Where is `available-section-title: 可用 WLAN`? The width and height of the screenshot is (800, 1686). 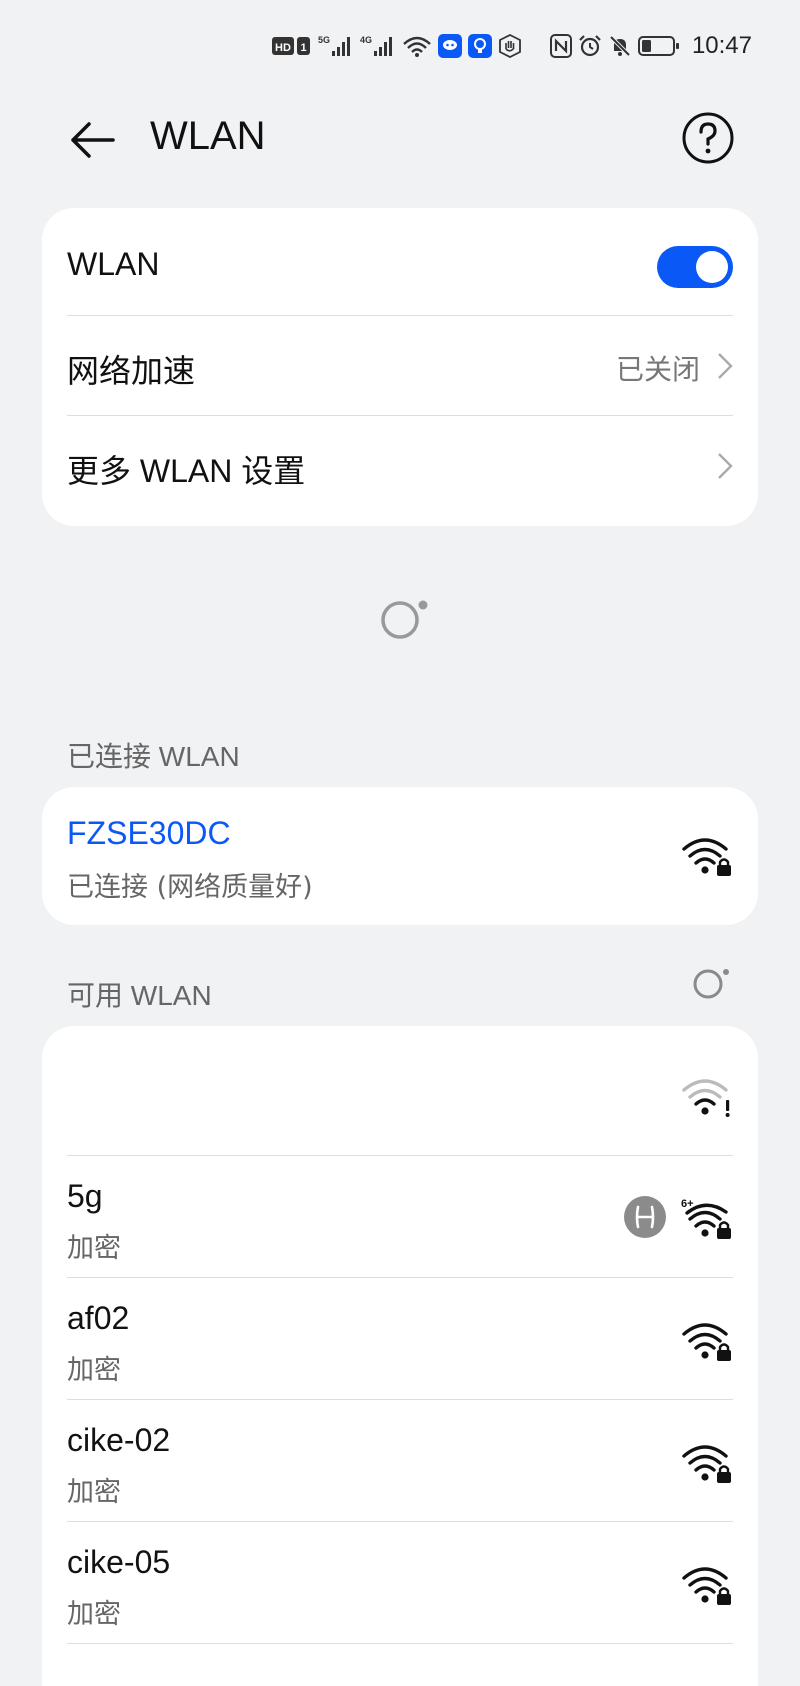
available-section-title: 可用 WLAN is located at coordinates (139, 995).